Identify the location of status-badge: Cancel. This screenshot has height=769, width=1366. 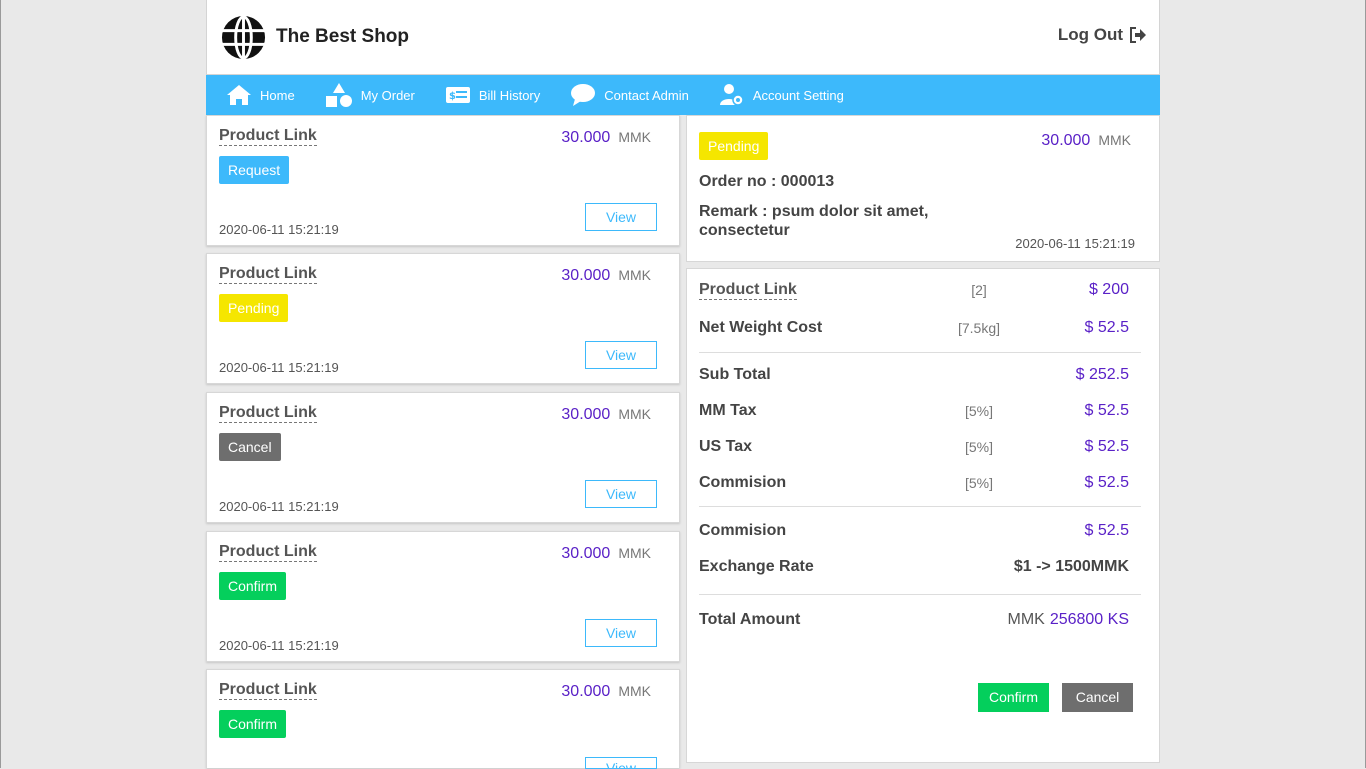
(250, 447).